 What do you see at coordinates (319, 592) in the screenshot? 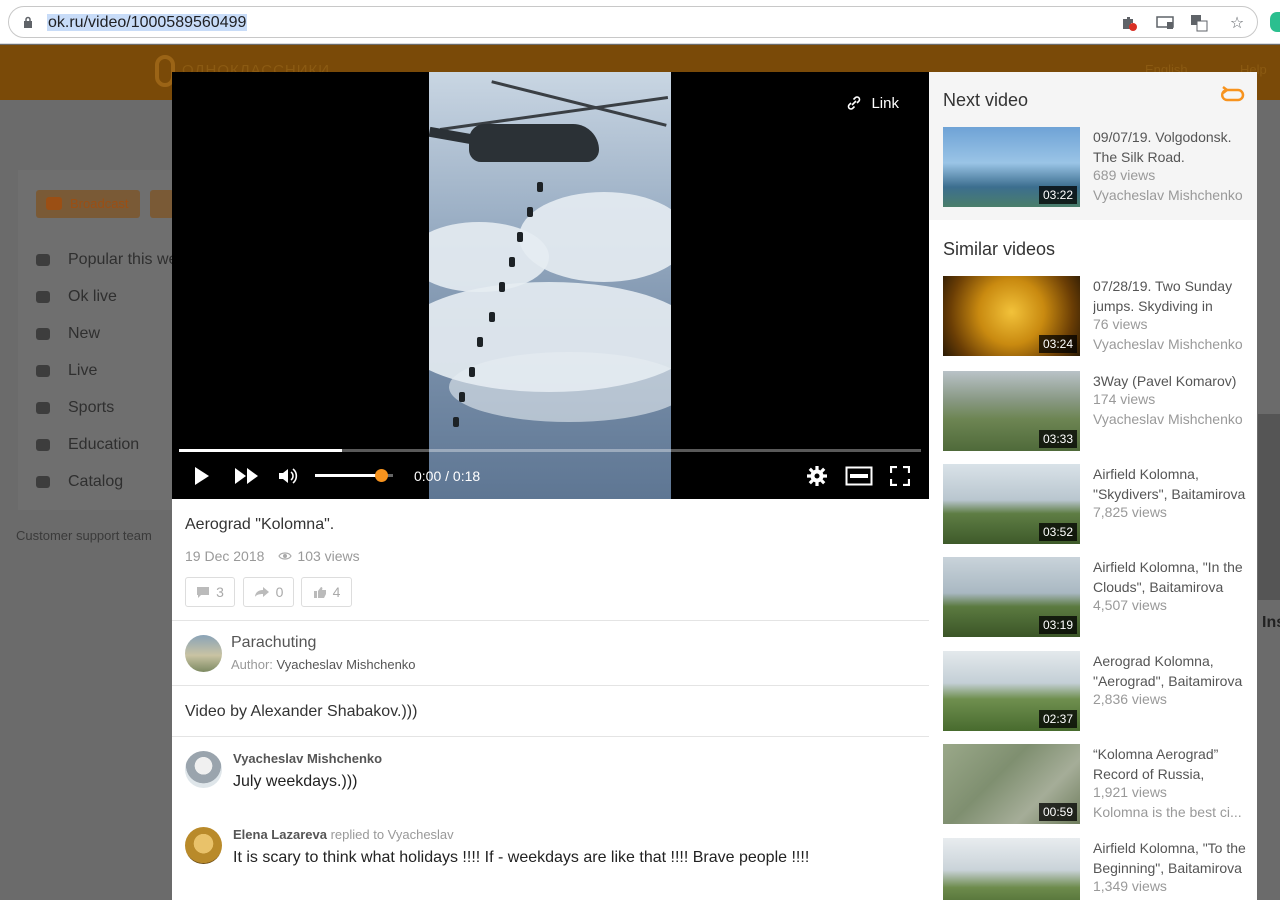
I see `thumbs-up-icon` at bounding box center [319, 592].